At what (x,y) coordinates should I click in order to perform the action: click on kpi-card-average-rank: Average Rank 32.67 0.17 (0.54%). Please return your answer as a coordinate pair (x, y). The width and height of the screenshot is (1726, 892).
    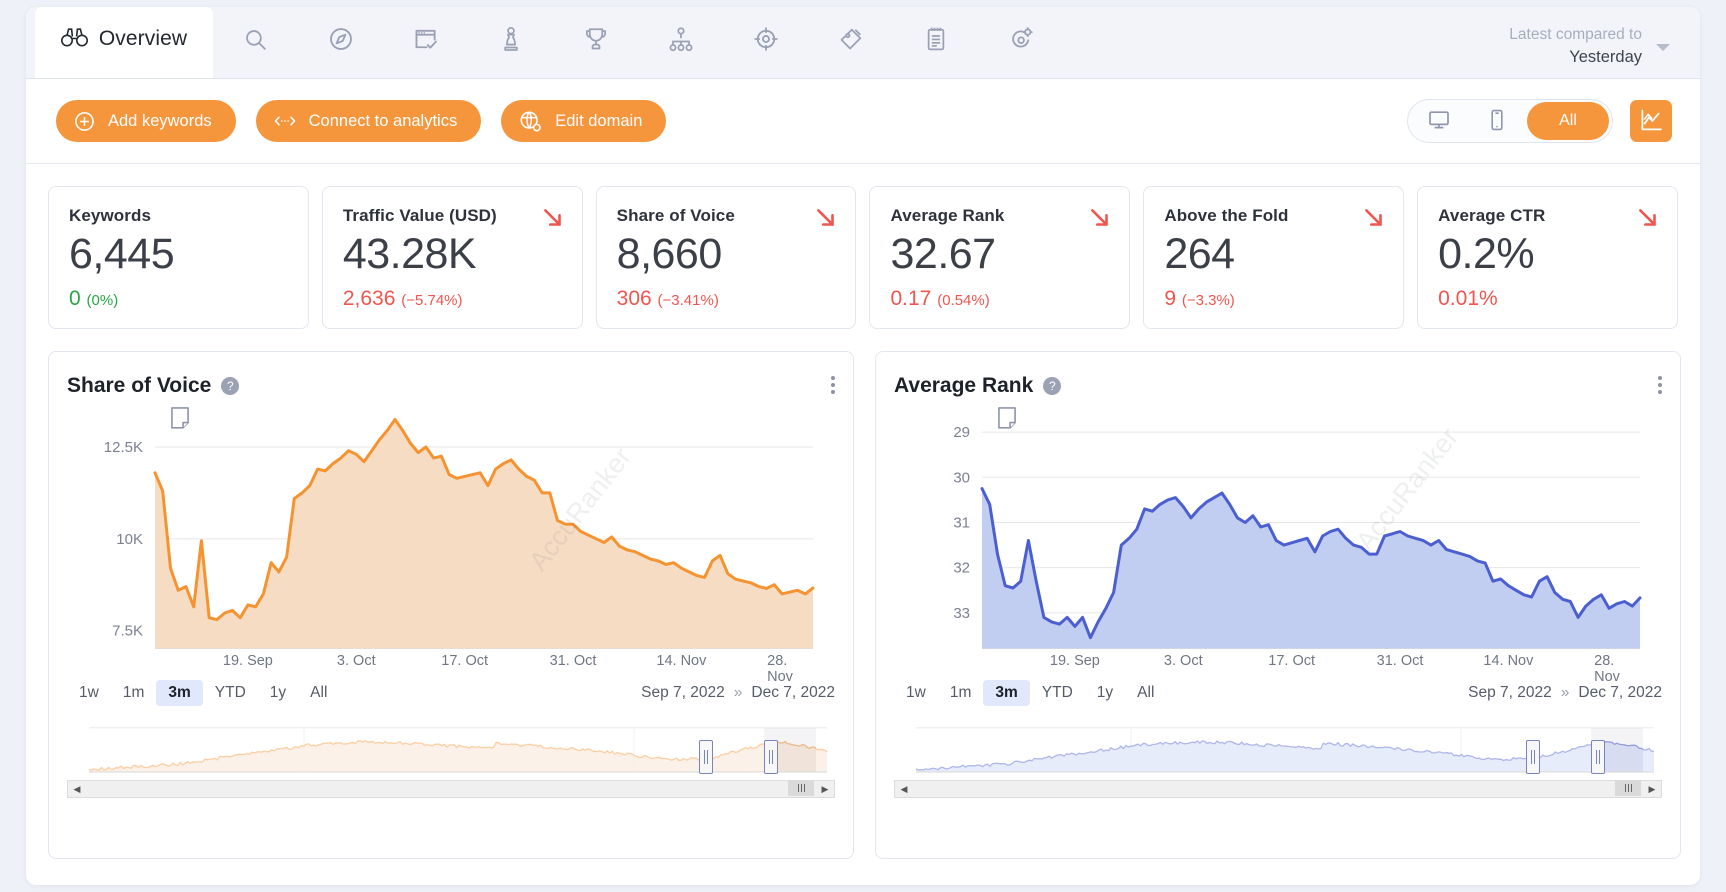
    Looking at the image, I should click on (1000, 258).